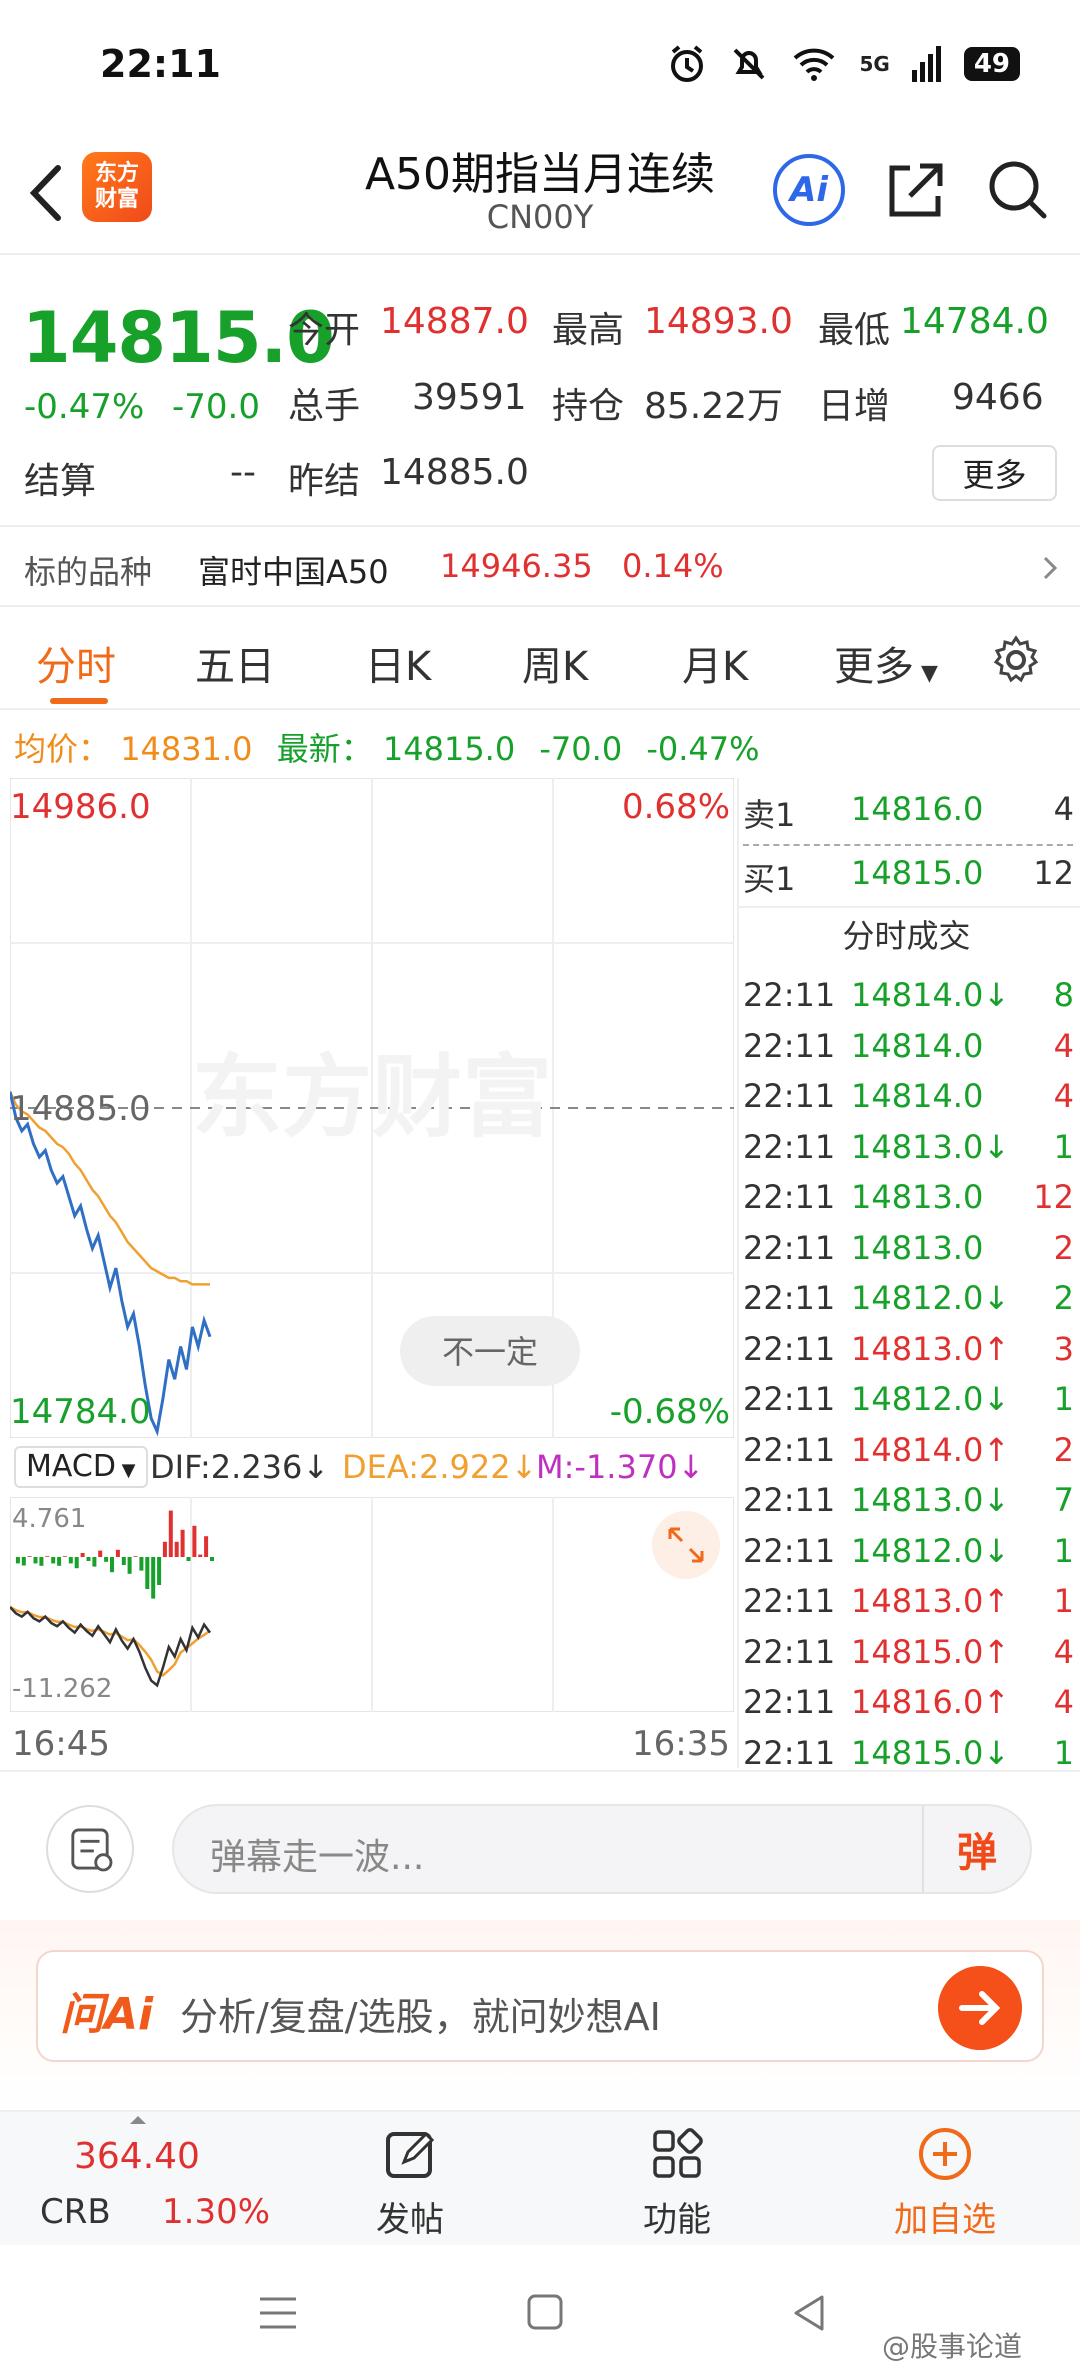 This screenshot has width=1080, height=2374. I want to click on crb-price: 364.40, so click(137, 2156).